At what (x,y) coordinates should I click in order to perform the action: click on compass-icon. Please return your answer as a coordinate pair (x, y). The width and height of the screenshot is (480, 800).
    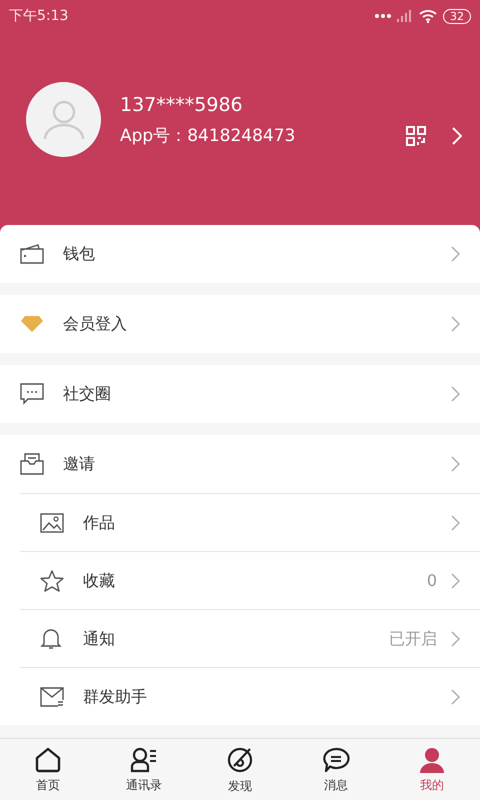
    Looking at the image, I should click on (240, 760).